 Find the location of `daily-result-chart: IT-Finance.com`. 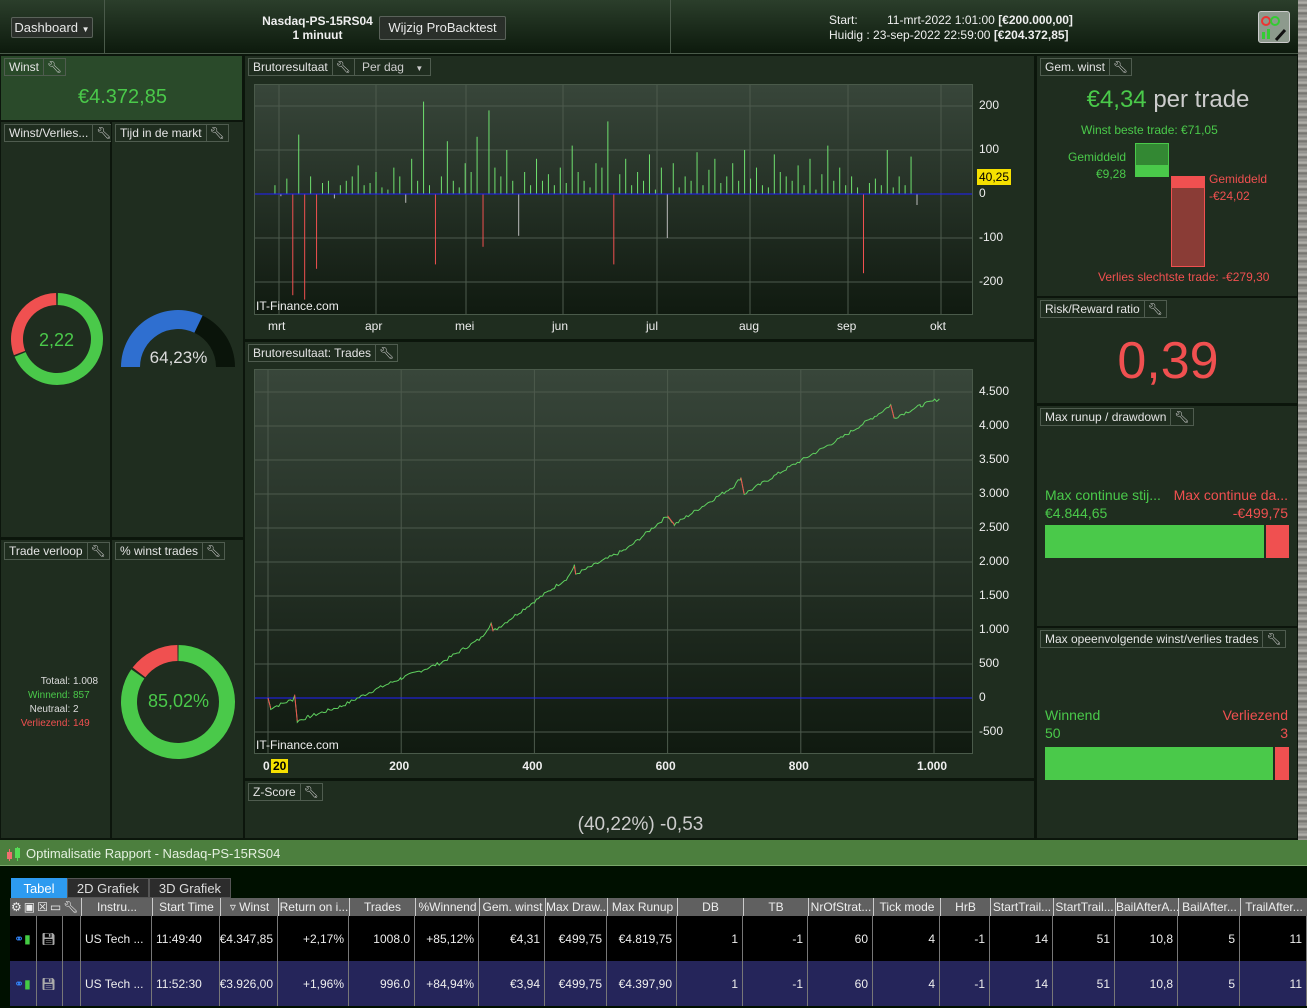

daily-result-chart: IT-Finance.com is located at coordinates (613, 199).